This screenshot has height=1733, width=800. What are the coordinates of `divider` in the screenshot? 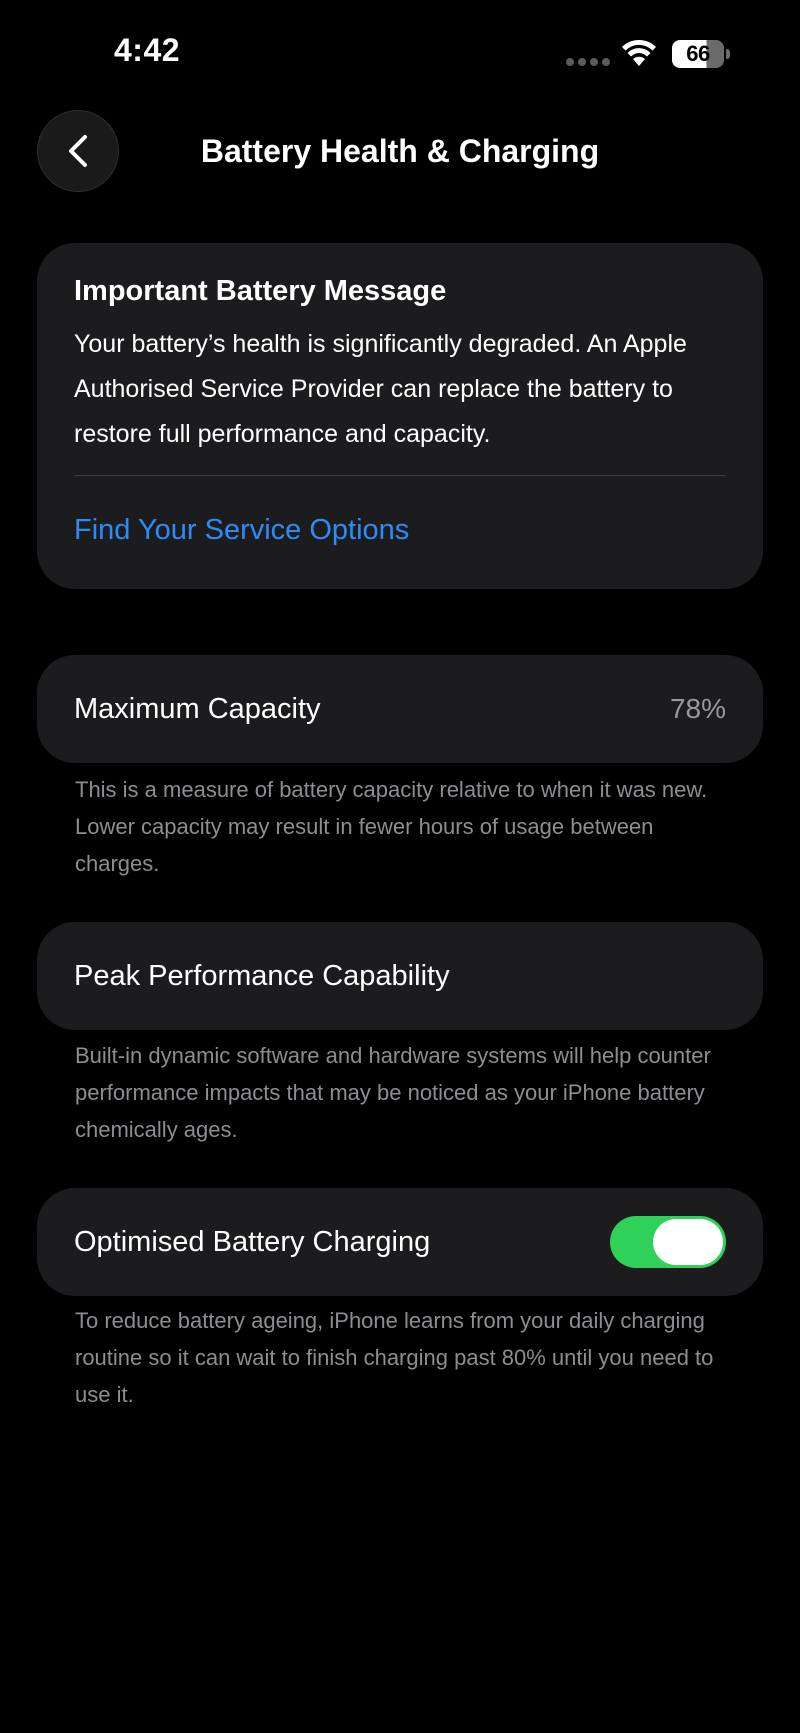 It's located at (400, 475).